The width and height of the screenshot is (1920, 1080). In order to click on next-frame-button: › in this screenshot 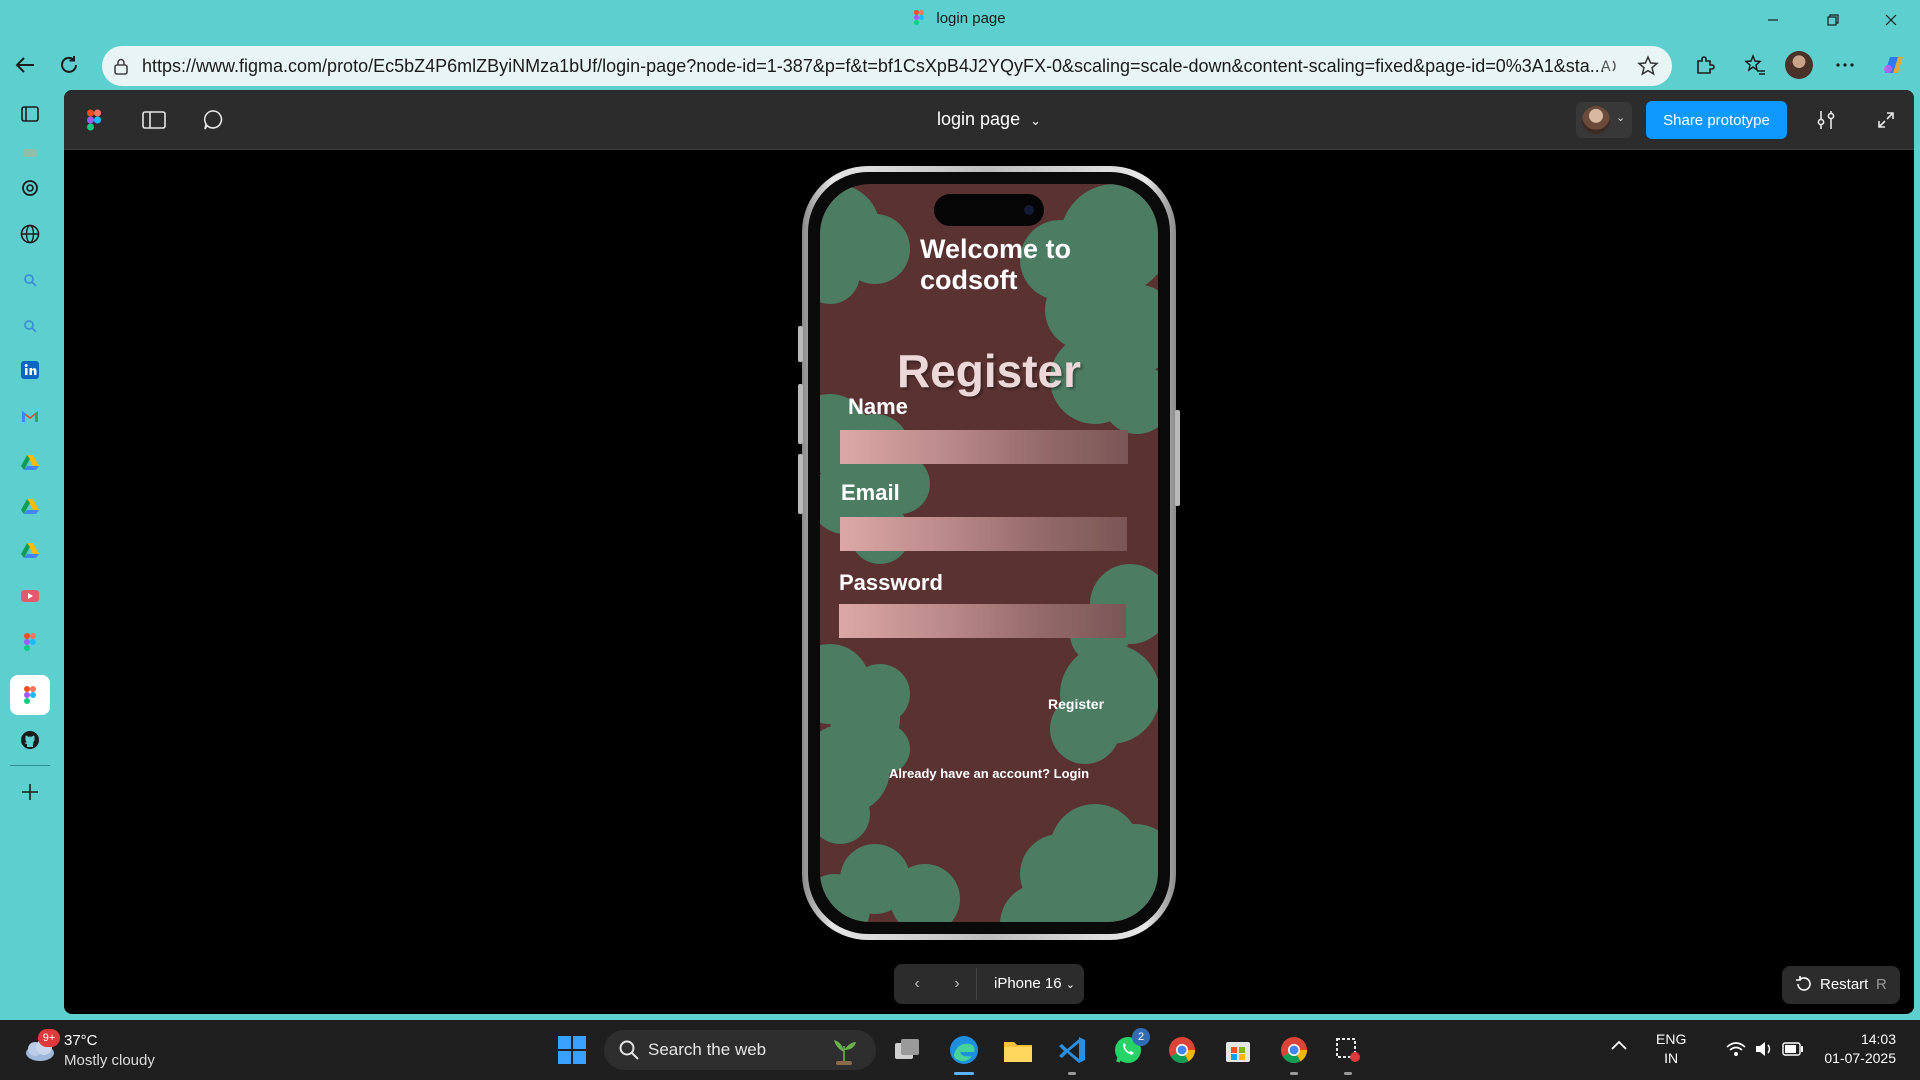, I will do `click(957, 984)`.